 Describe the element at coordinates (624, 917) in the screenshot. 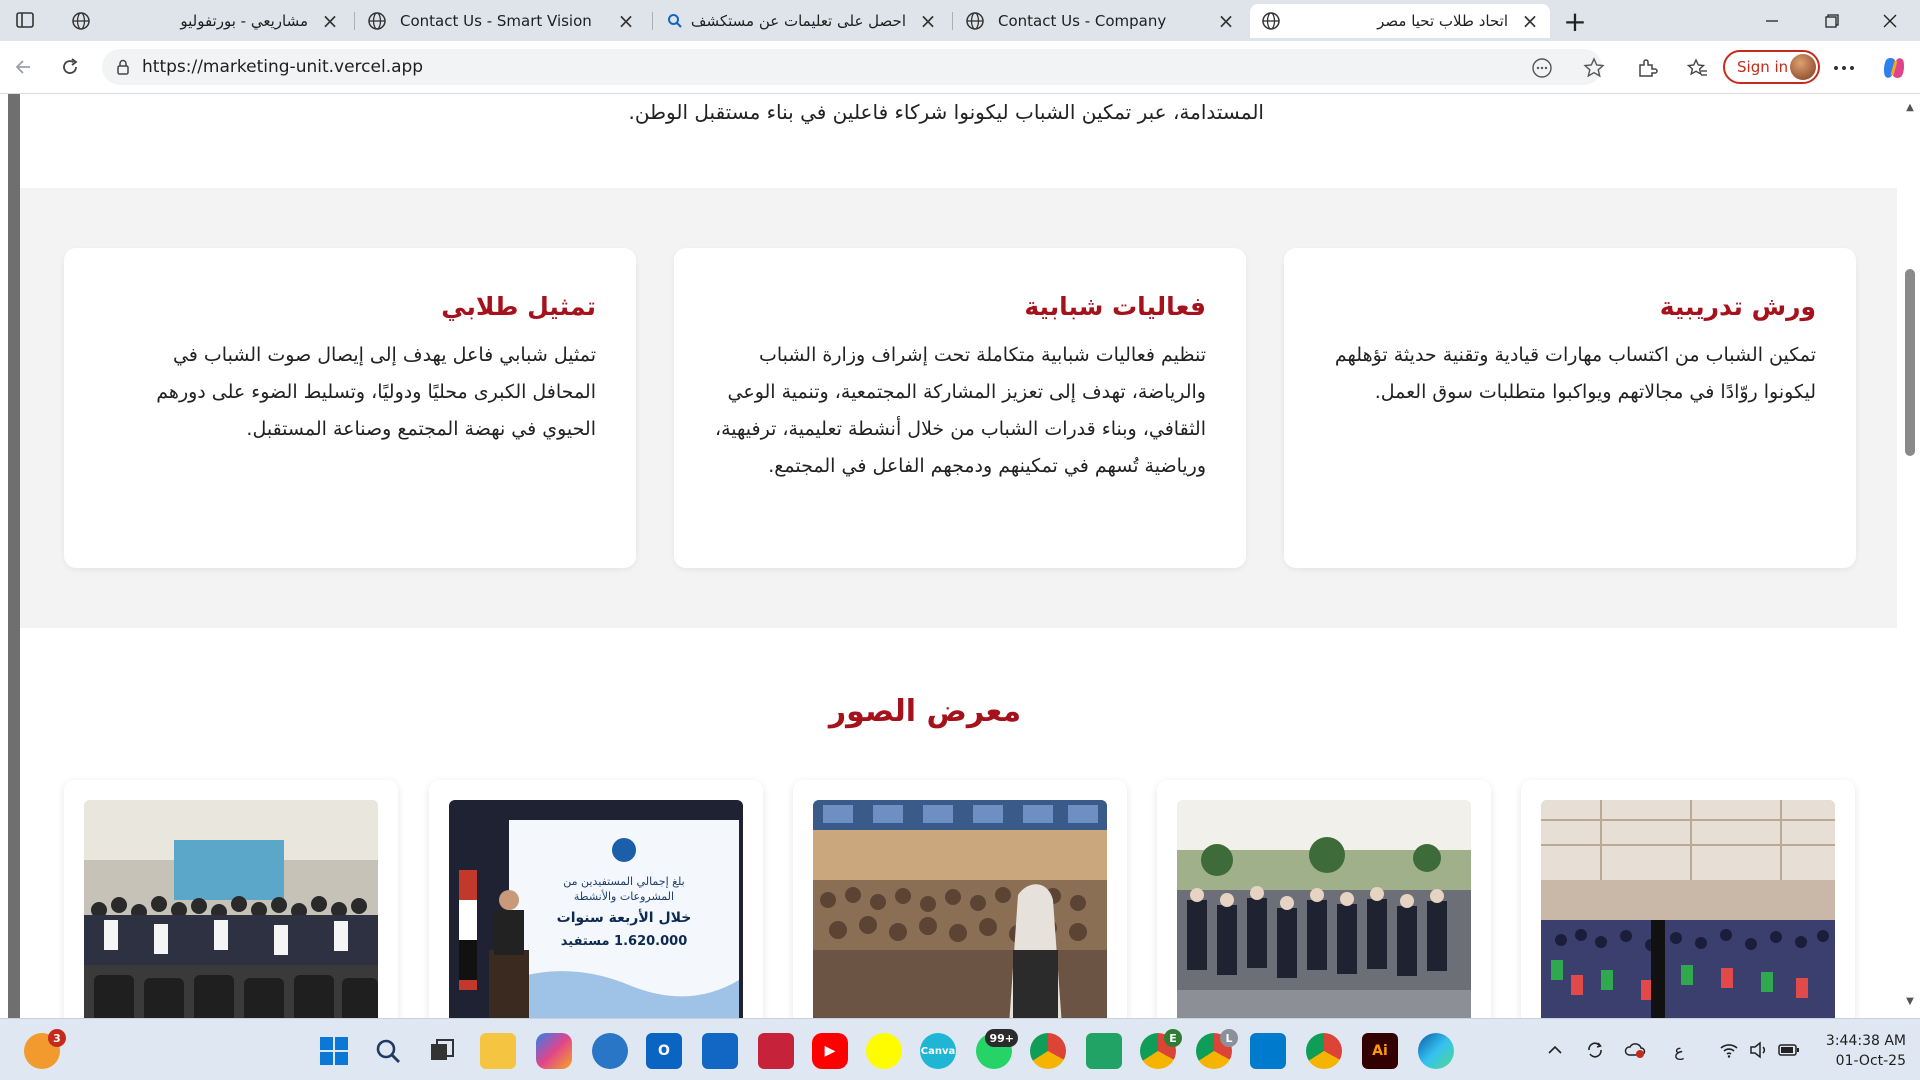

I see `banner-line-3: خلال الأربعة سنوات` at that location.